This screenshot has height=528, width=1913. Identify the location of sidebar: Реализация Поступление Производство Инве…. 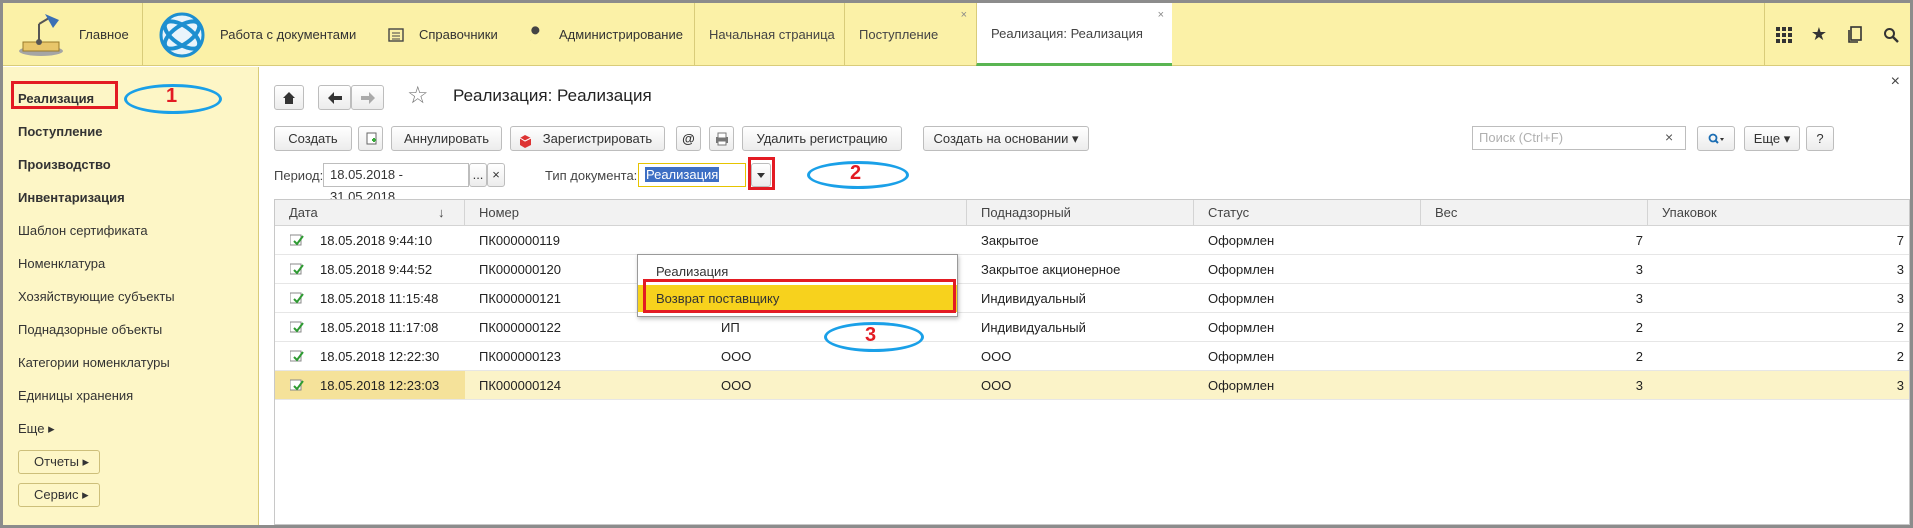
(131, 296).